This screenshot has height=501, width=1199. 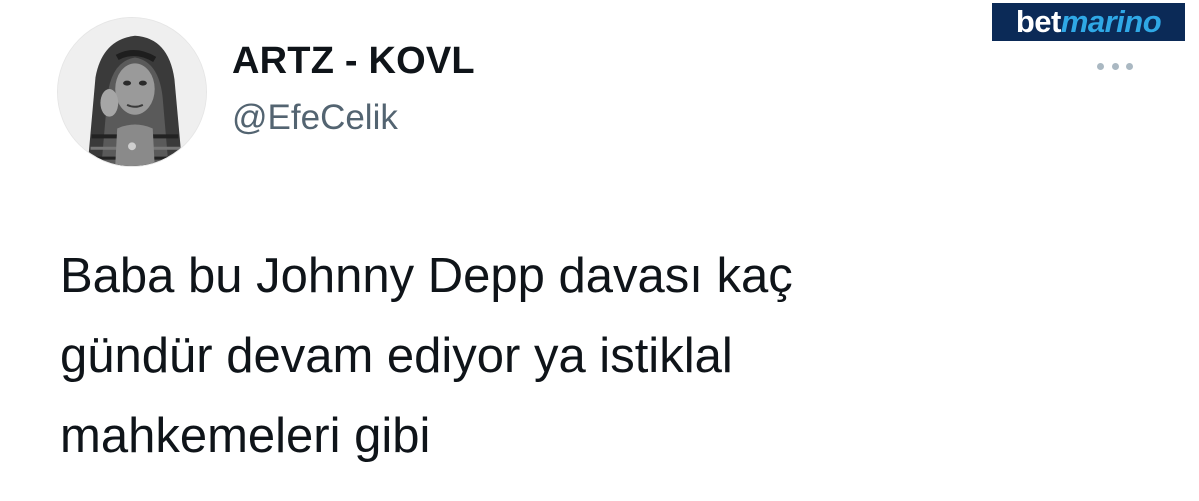 I want to click on brand-watermark-part-b: marino, so click(x=1111, y=21).